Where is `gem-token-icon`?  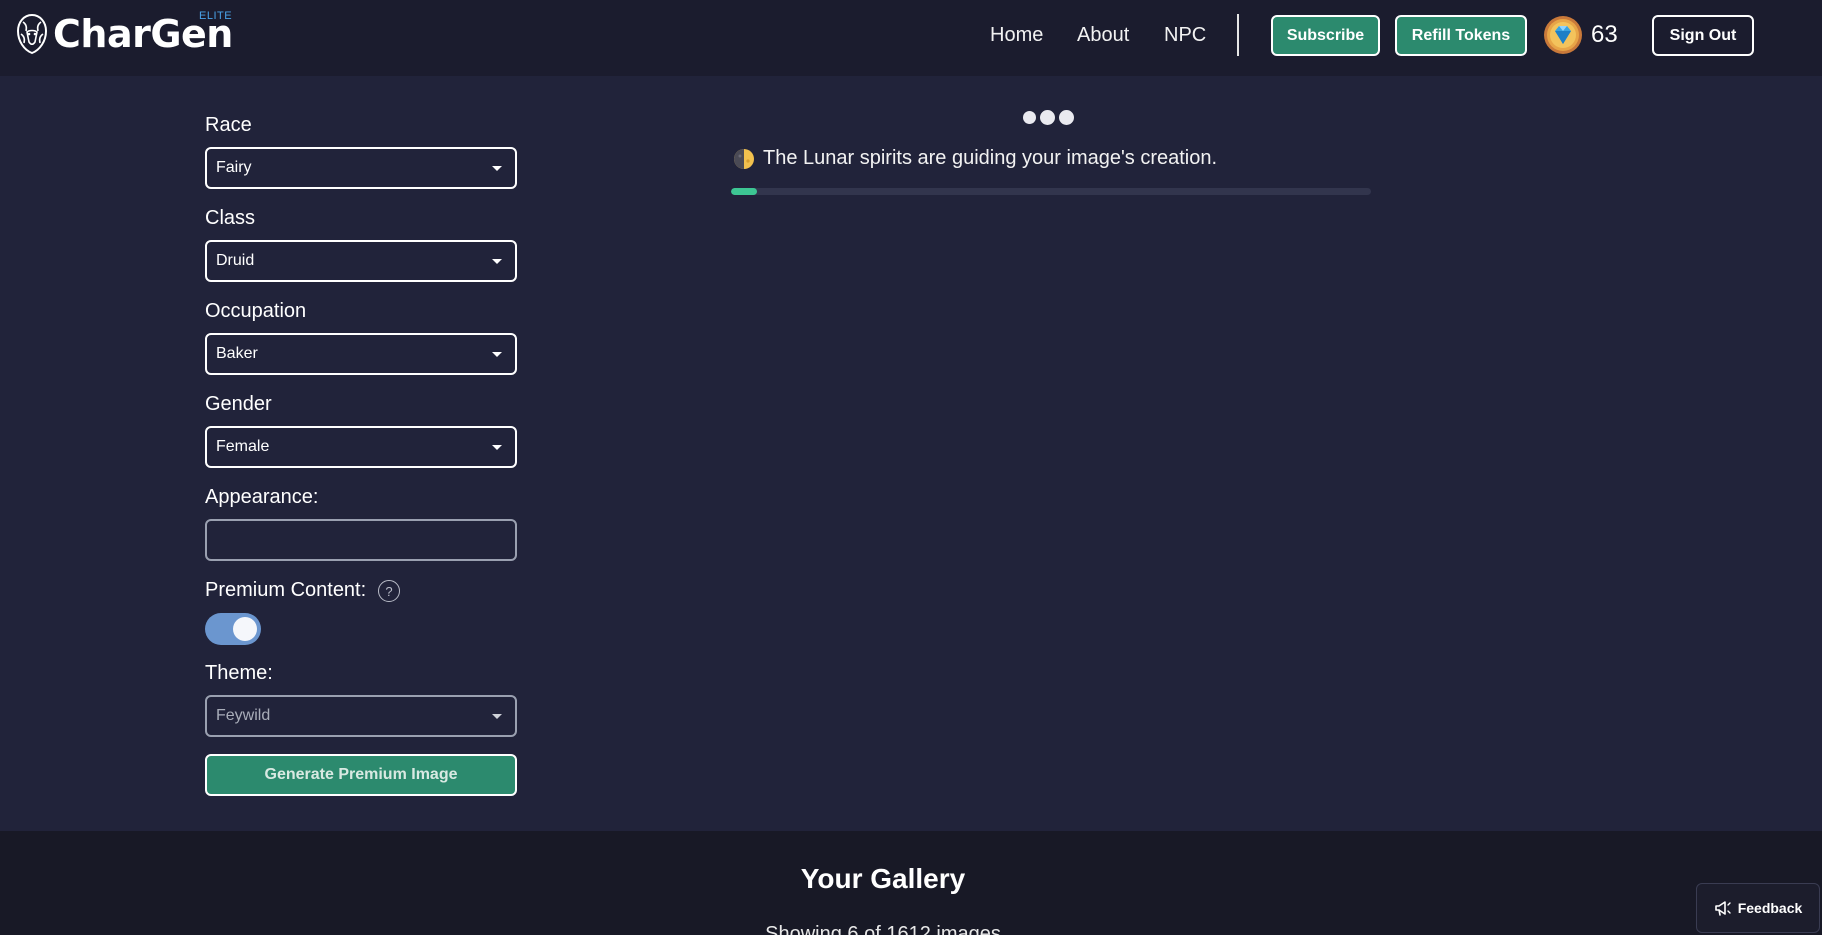 gem-token-icon is located at coordinates (1563, 35).